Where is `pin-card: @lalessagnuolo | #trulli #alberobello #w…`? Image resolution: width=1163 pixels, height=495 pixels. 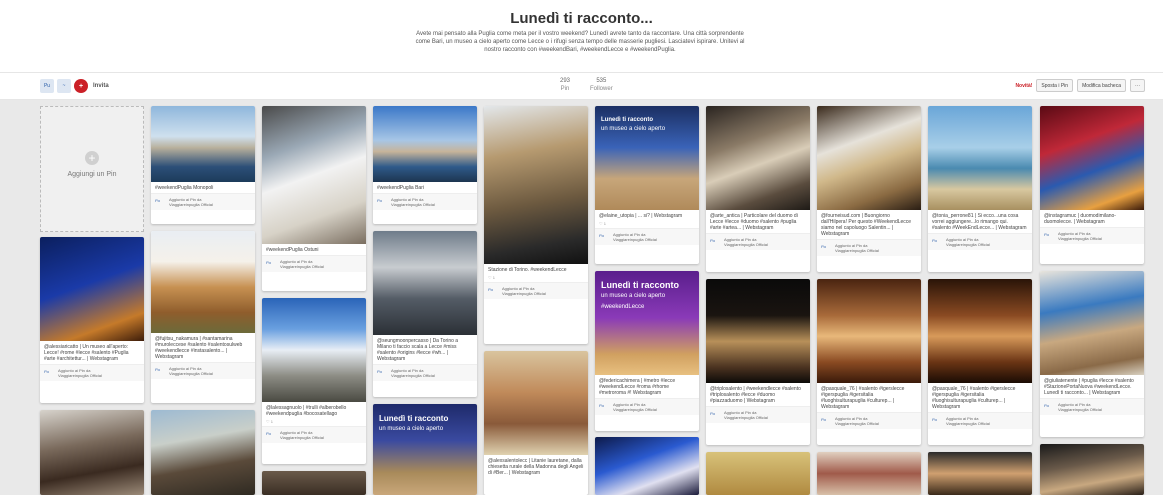
pin-card: @lalessagnuolo | #trulli #alberobello #w… is located at coordinates (314, 381).